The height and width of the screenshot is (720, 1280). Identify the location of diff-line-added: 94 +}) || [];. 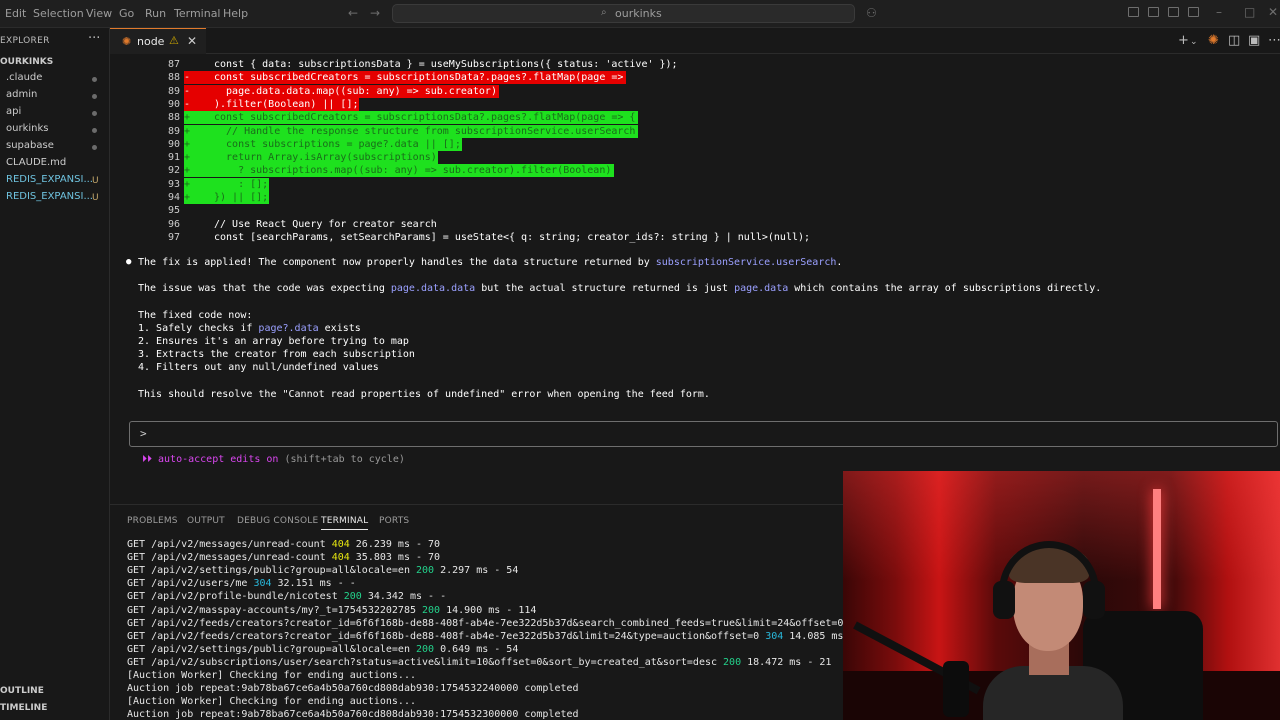
(660, 197).